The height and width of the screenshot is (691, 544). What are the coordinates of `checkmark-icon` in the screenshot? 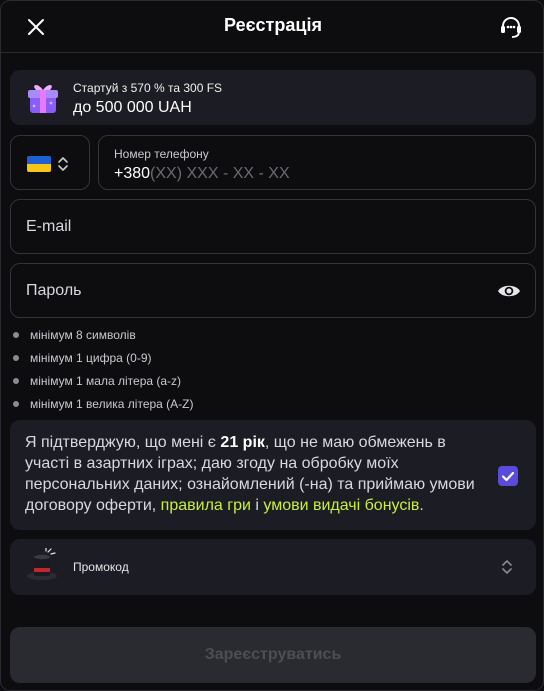 It's located at (508, 476).